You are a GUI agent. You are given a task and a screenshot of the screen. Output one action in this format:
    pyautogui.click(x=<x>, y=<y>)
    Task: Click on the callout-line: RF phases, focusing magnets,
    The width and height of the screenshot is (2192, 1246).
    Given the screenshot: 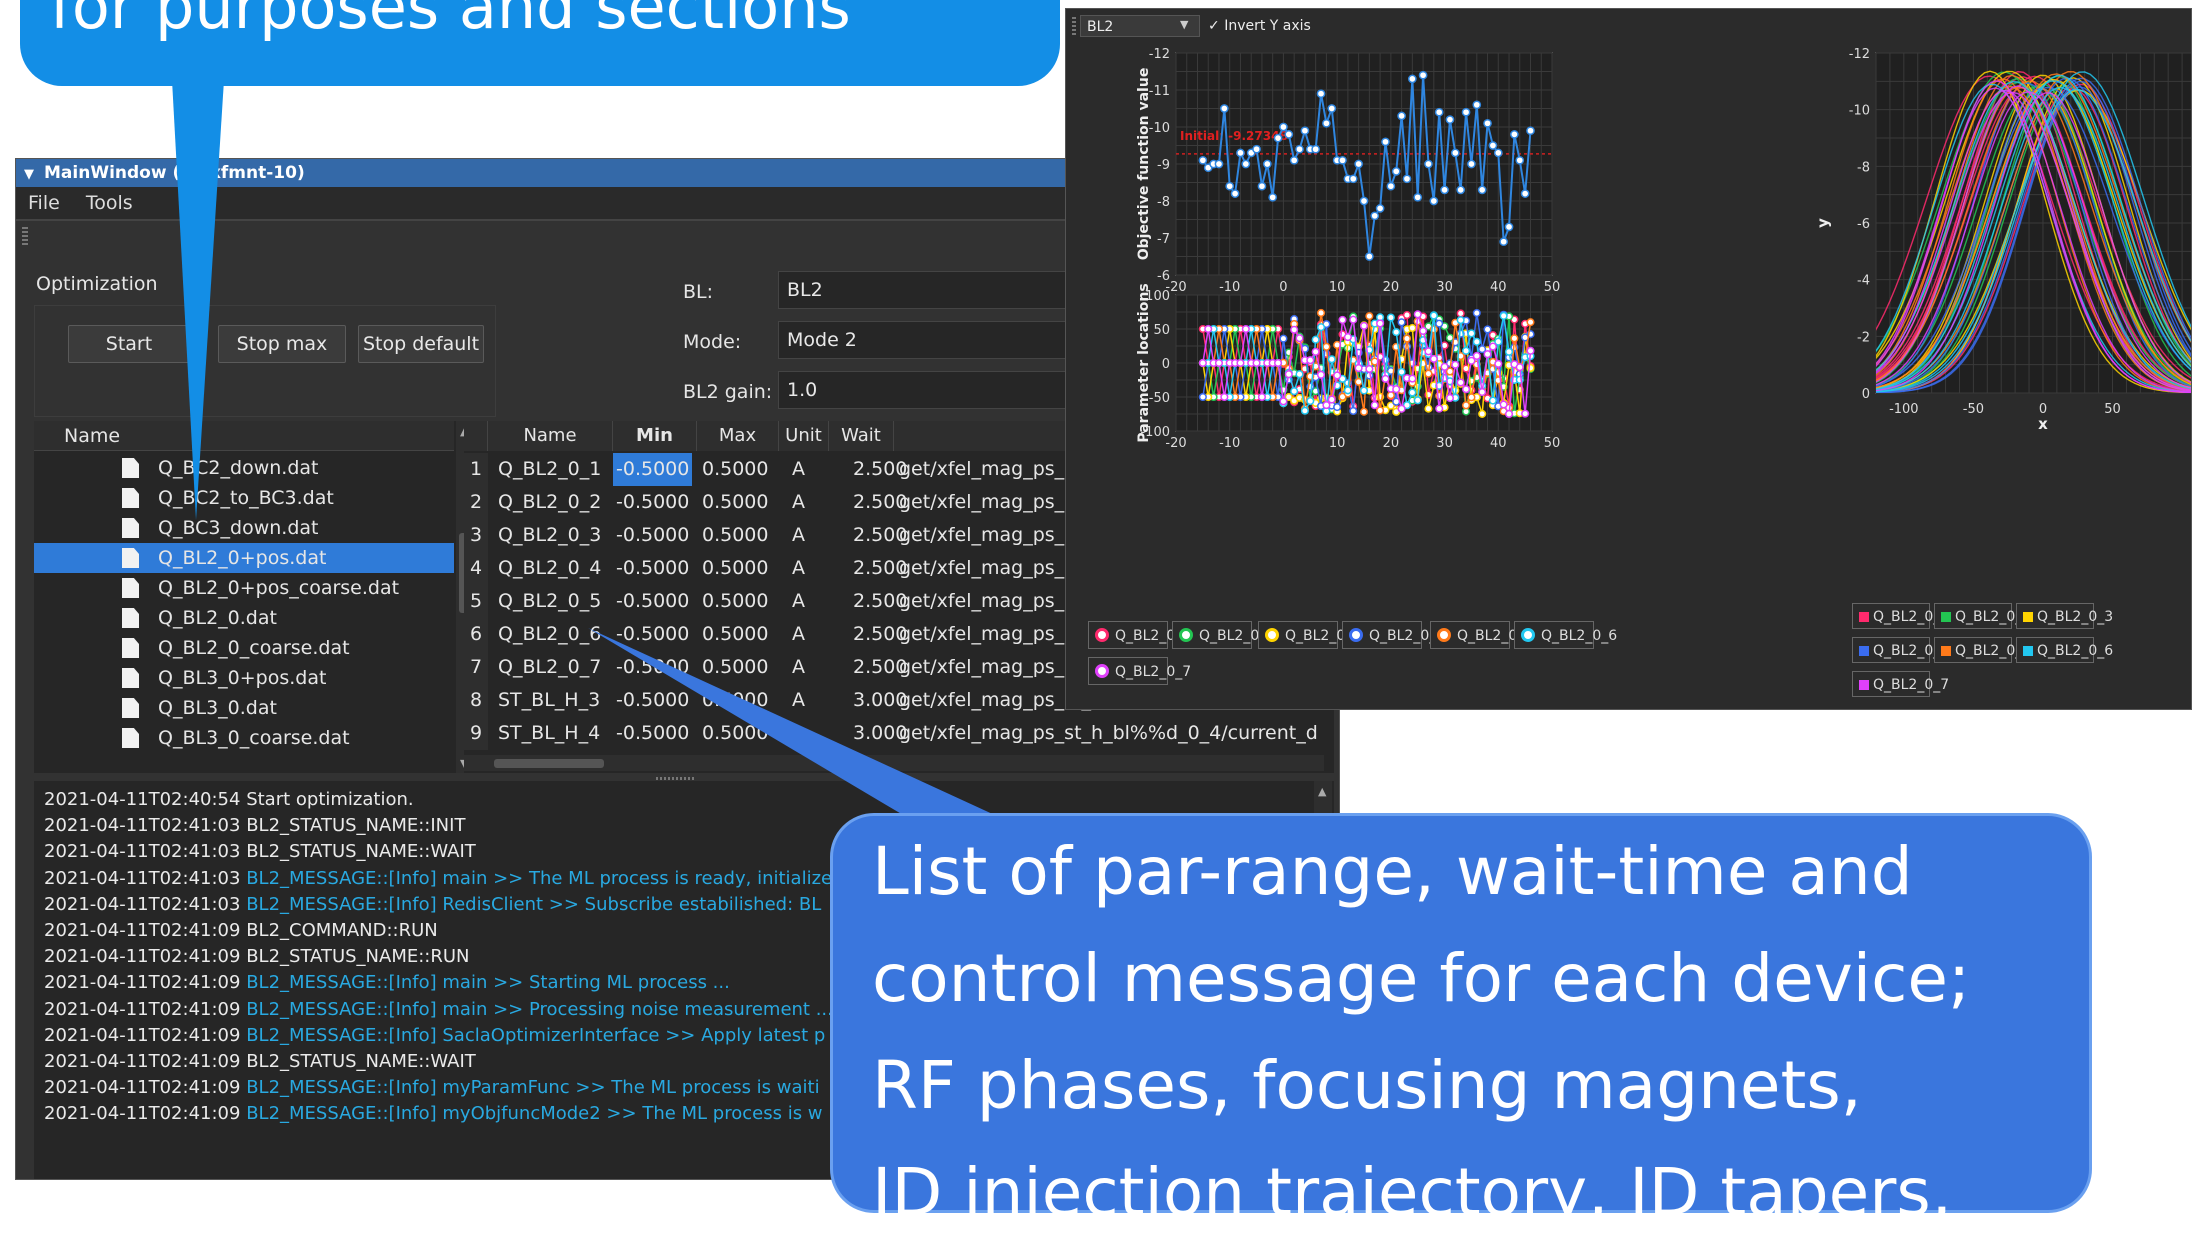 What is the action you would take?
    pyautogui.click(x=1367, y=1085)
    